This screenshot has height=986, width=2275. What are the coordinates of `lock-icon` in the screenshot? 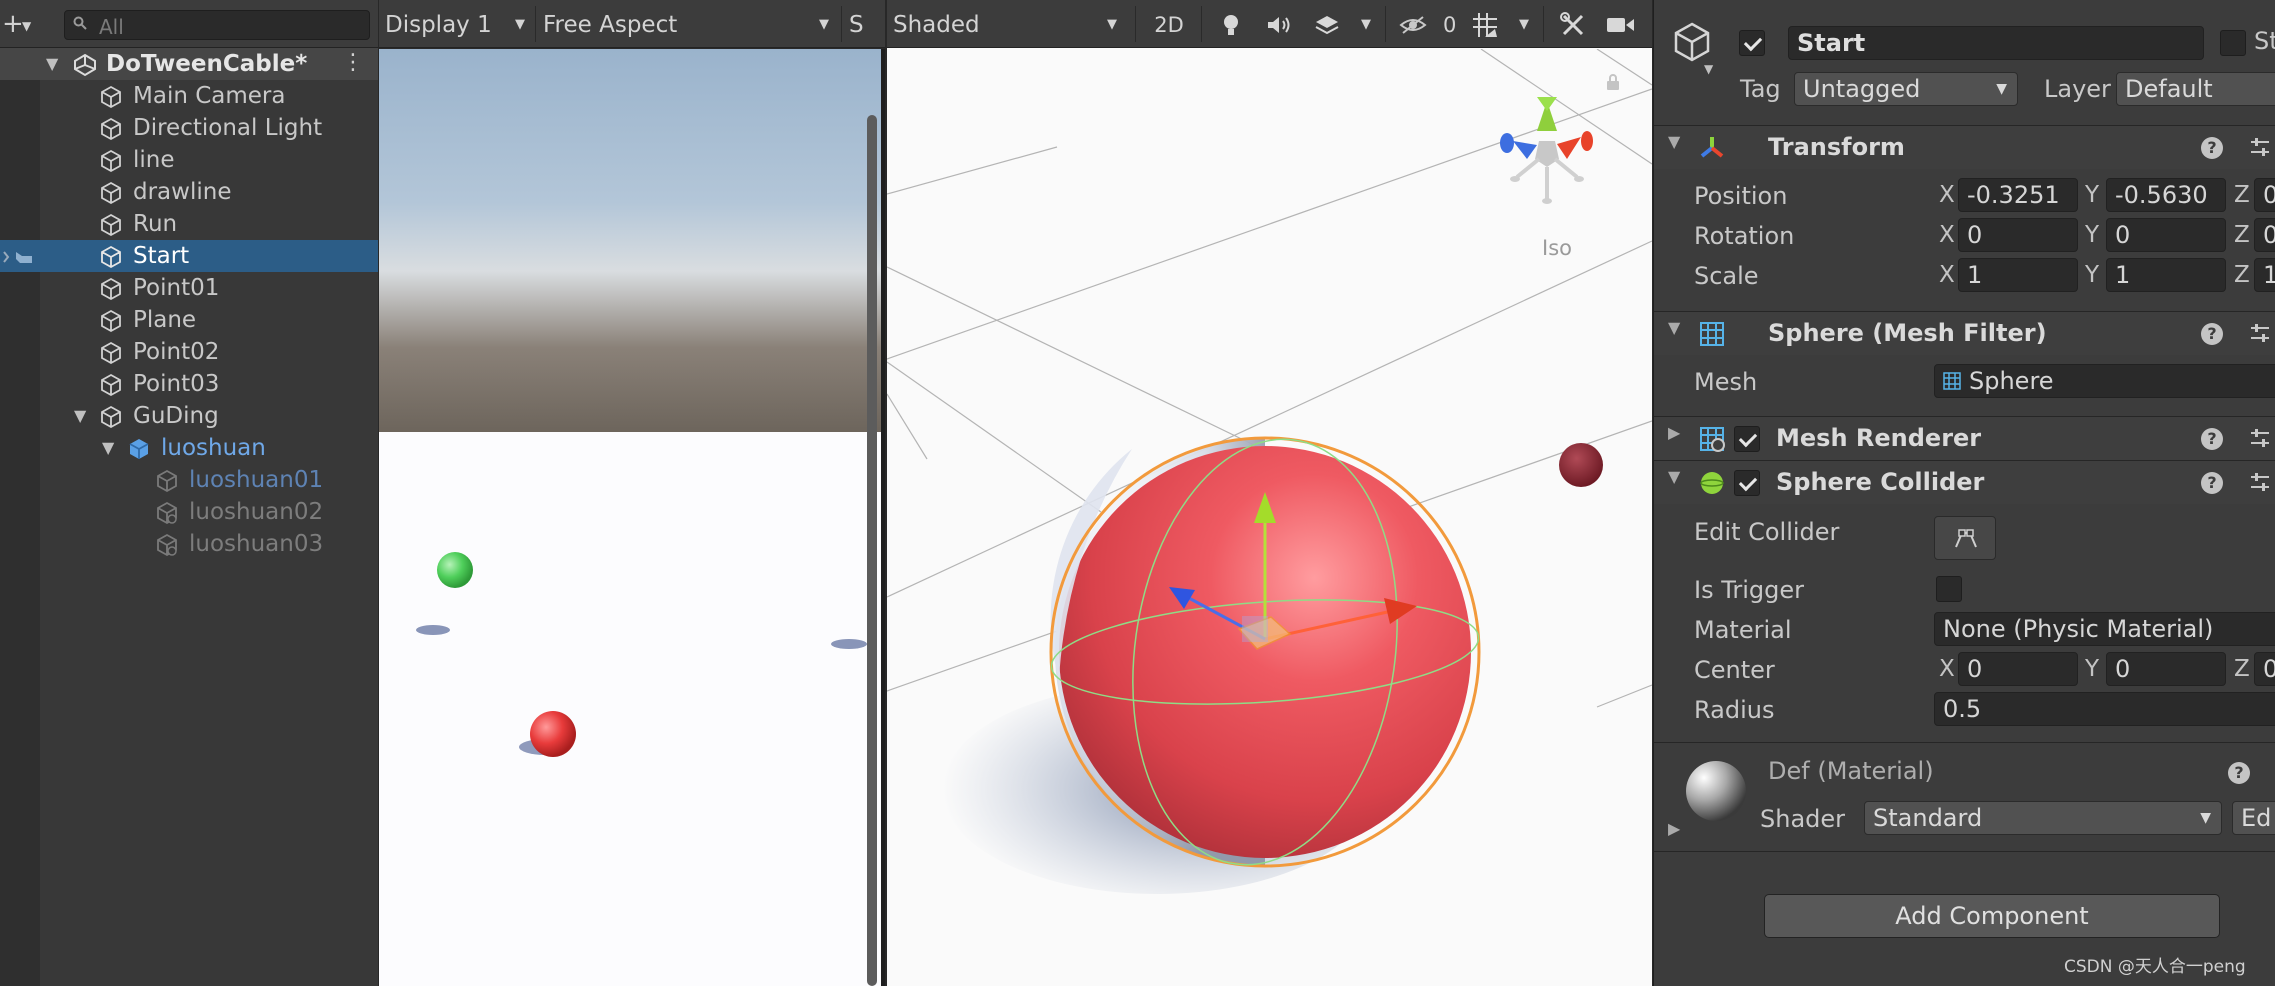 It's located at (1613, 82).